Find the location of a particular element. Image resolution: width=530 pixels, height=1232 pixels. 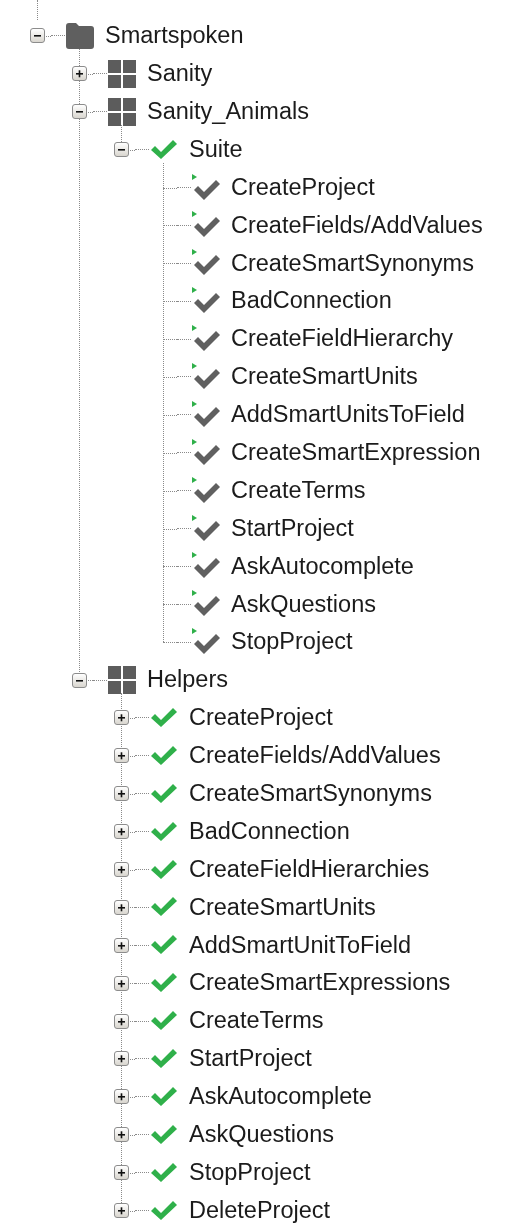

tree-item: Sanity is located at coordinates (180, 74).